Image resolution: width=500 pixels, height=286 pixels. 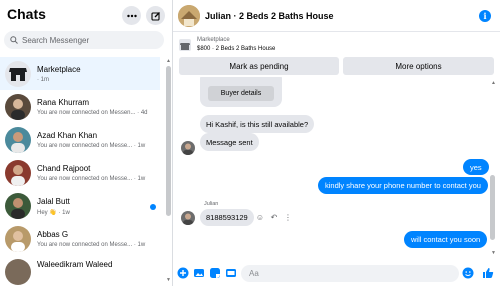 What do you see at coordinates (231, 273) in the screenshot?
I see `gif-icon` at bounding box center [231, 273].